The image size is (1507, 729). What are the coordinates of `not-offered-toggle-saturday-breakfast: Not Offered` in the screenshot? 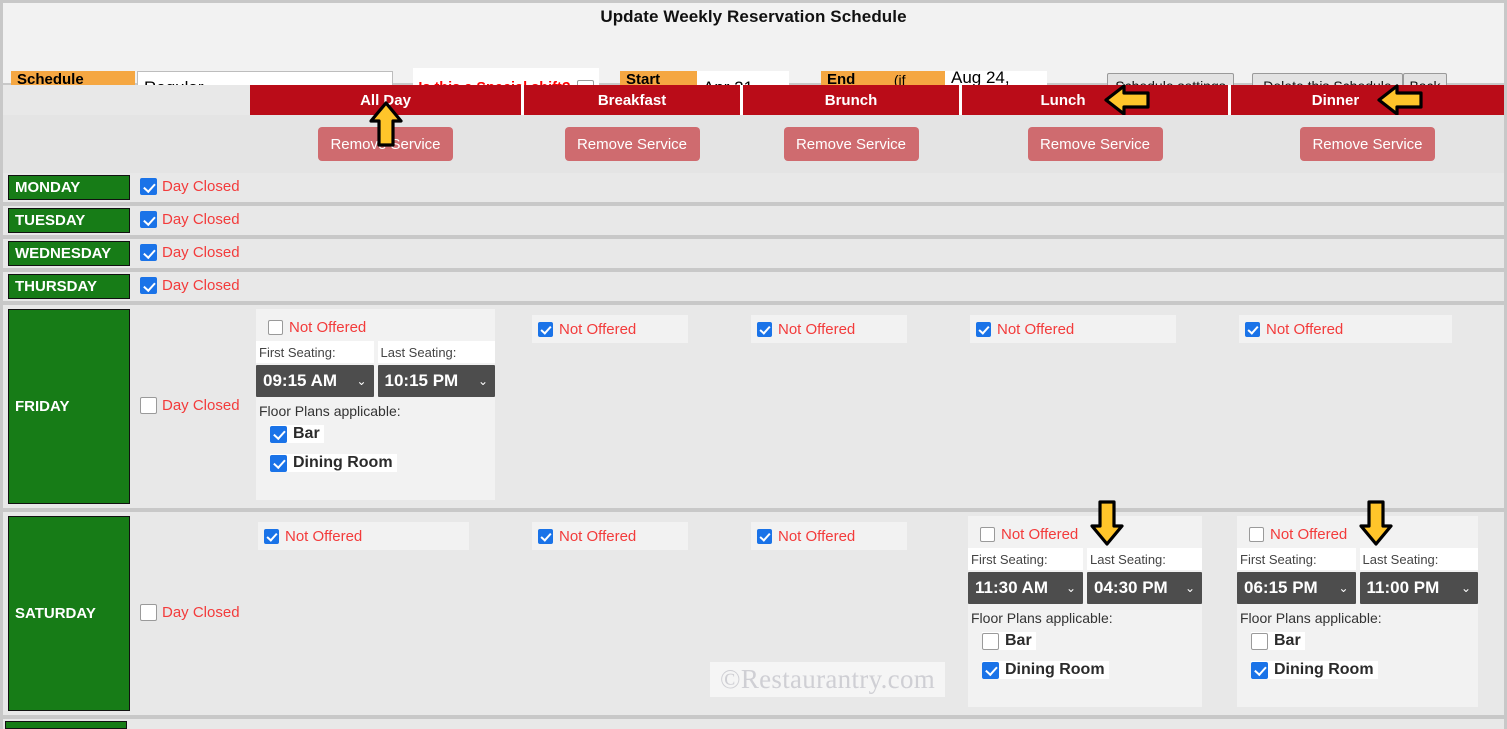 It's located at (610, 536).